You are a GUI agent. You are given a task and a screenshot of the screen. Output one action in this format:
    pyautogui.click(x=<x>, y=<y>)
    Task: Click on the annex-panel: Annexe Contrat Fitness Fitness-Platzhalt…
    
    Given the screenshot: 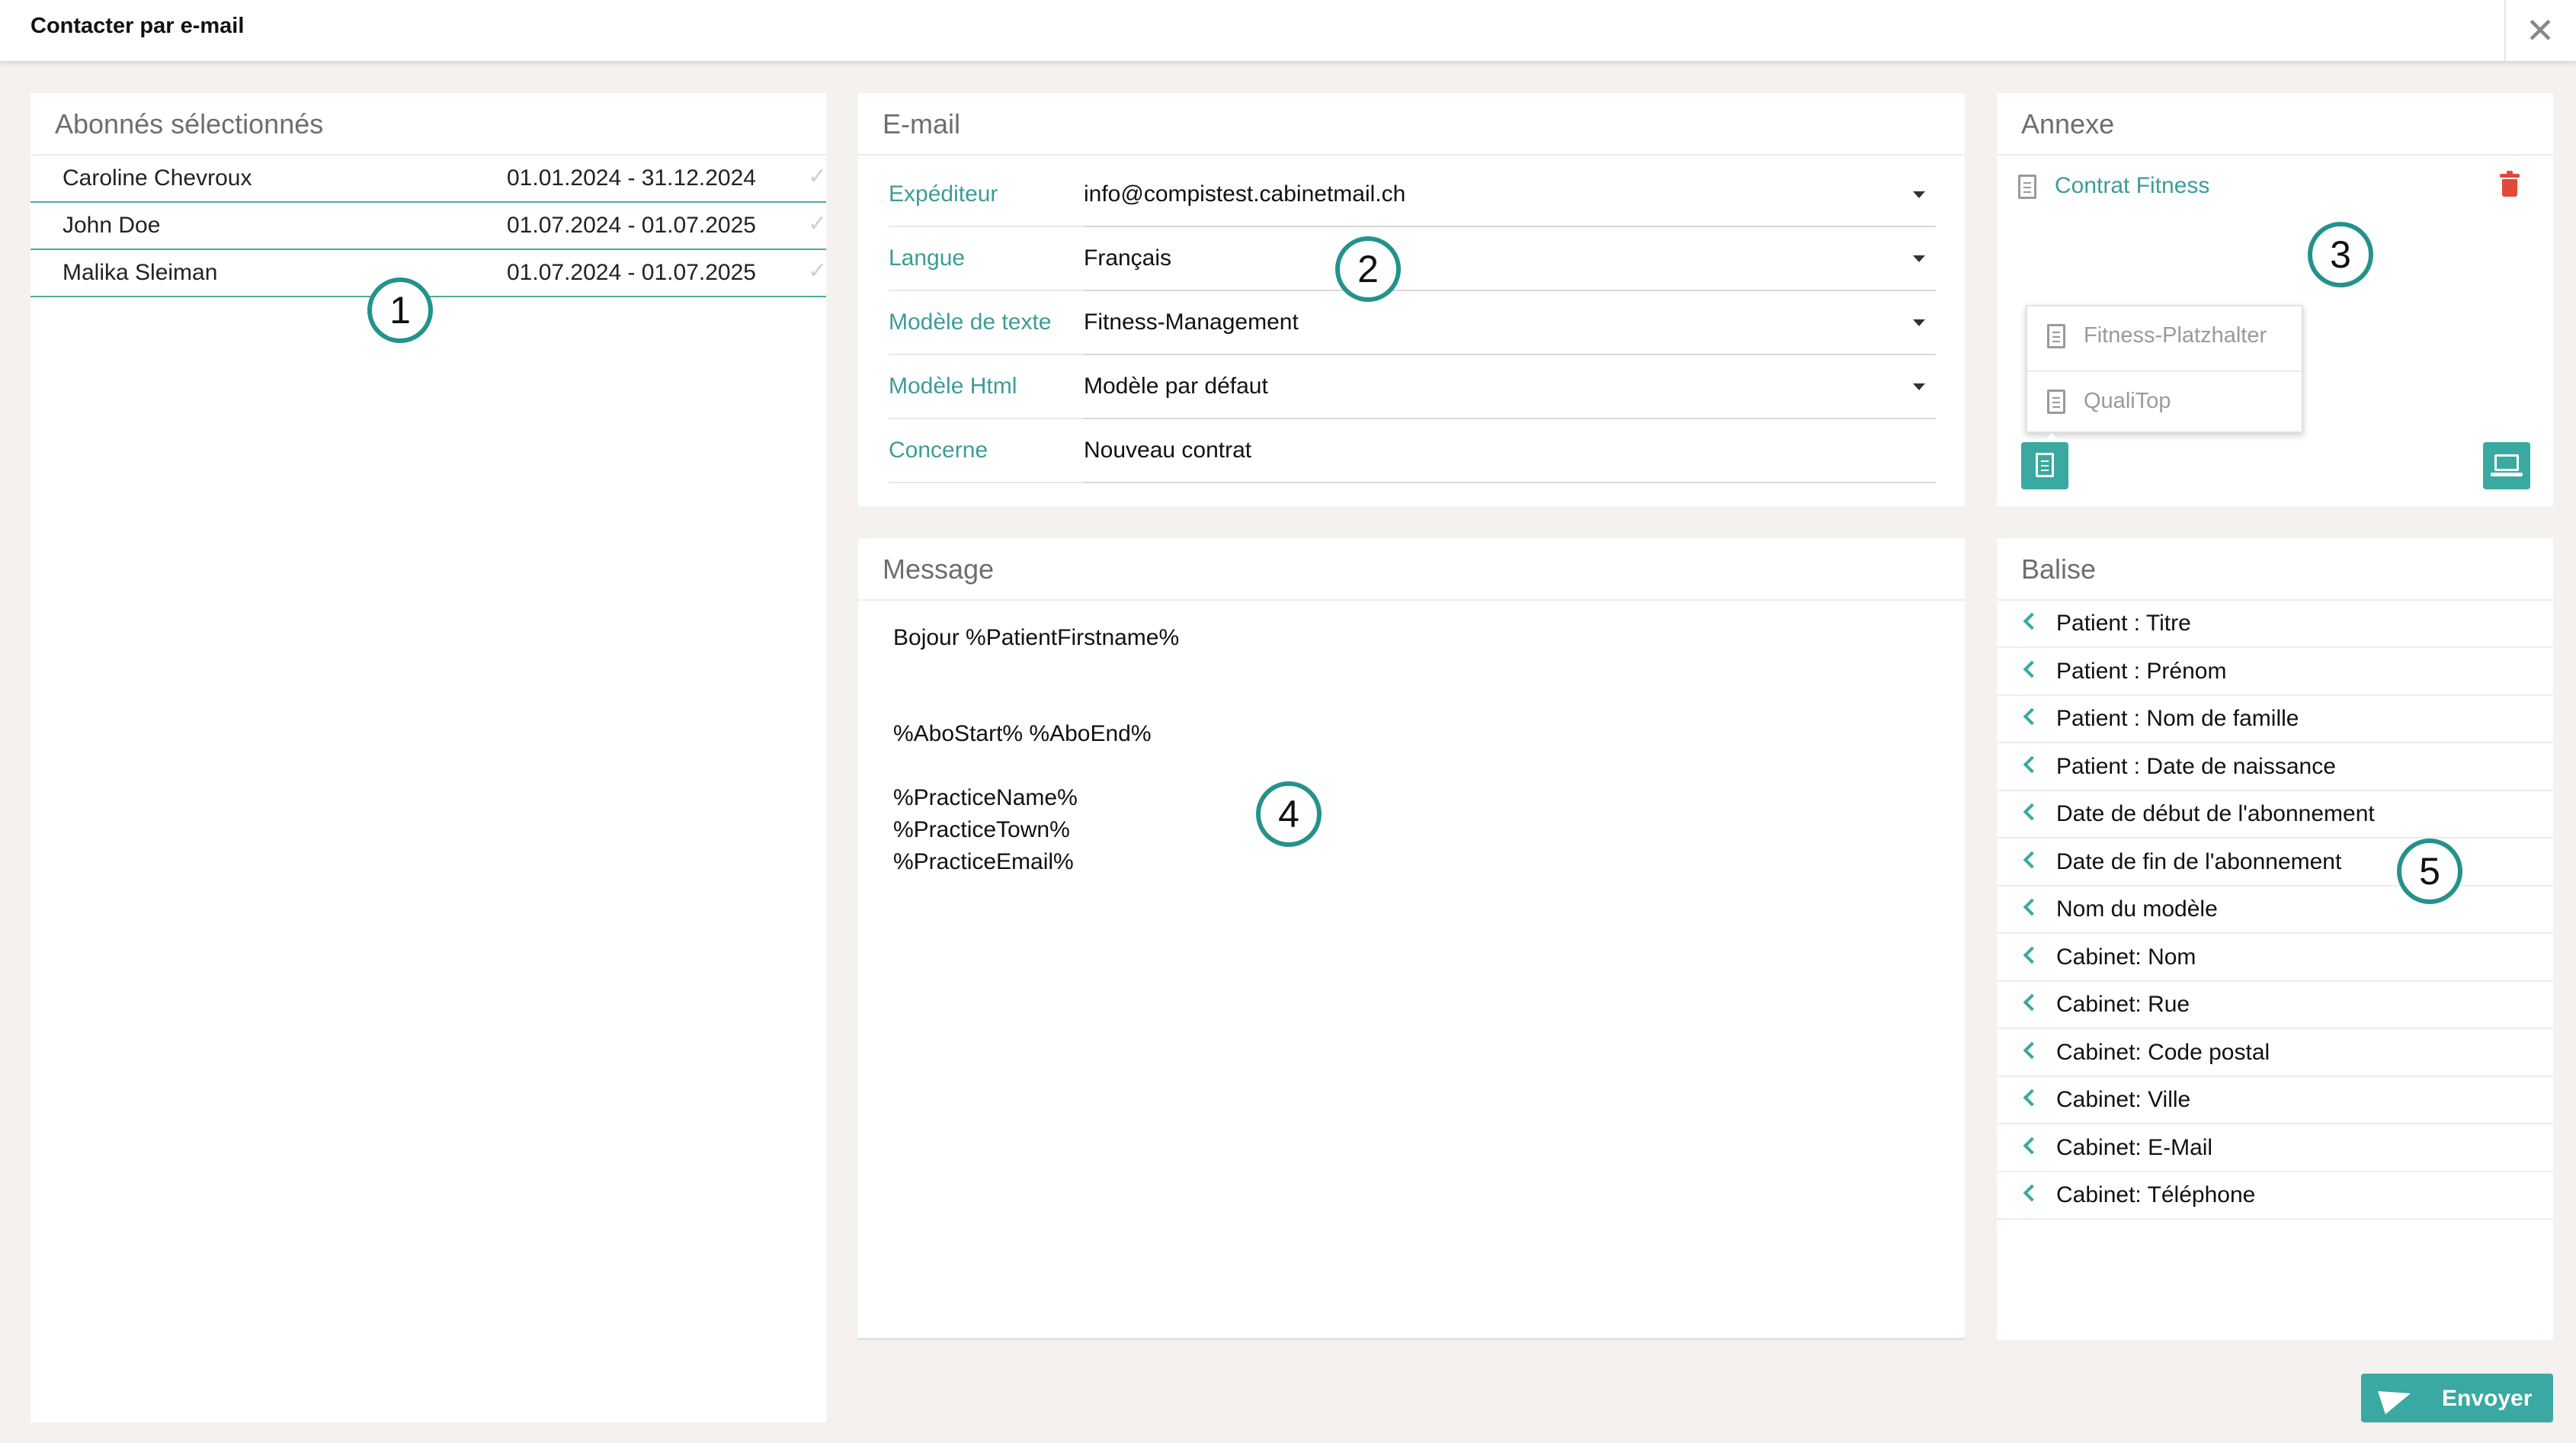 What is the action you would take?
    pyautogui.click(x=2275, y=299)
    